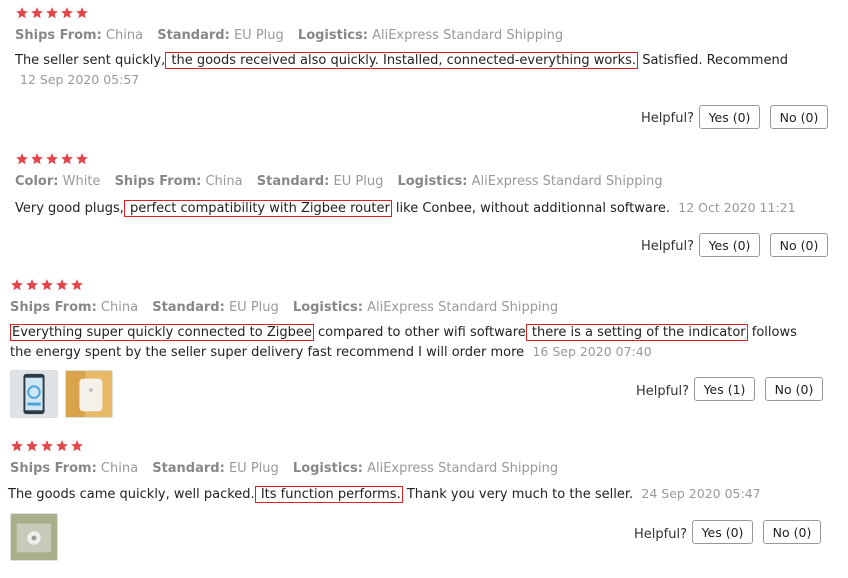 The height and width of the screenshot is (578, 848). Describe the element at coordinates (257, 208) in the screenshot. I see `highlighted-text: perfect compatibility with Zigbee router` at that location.